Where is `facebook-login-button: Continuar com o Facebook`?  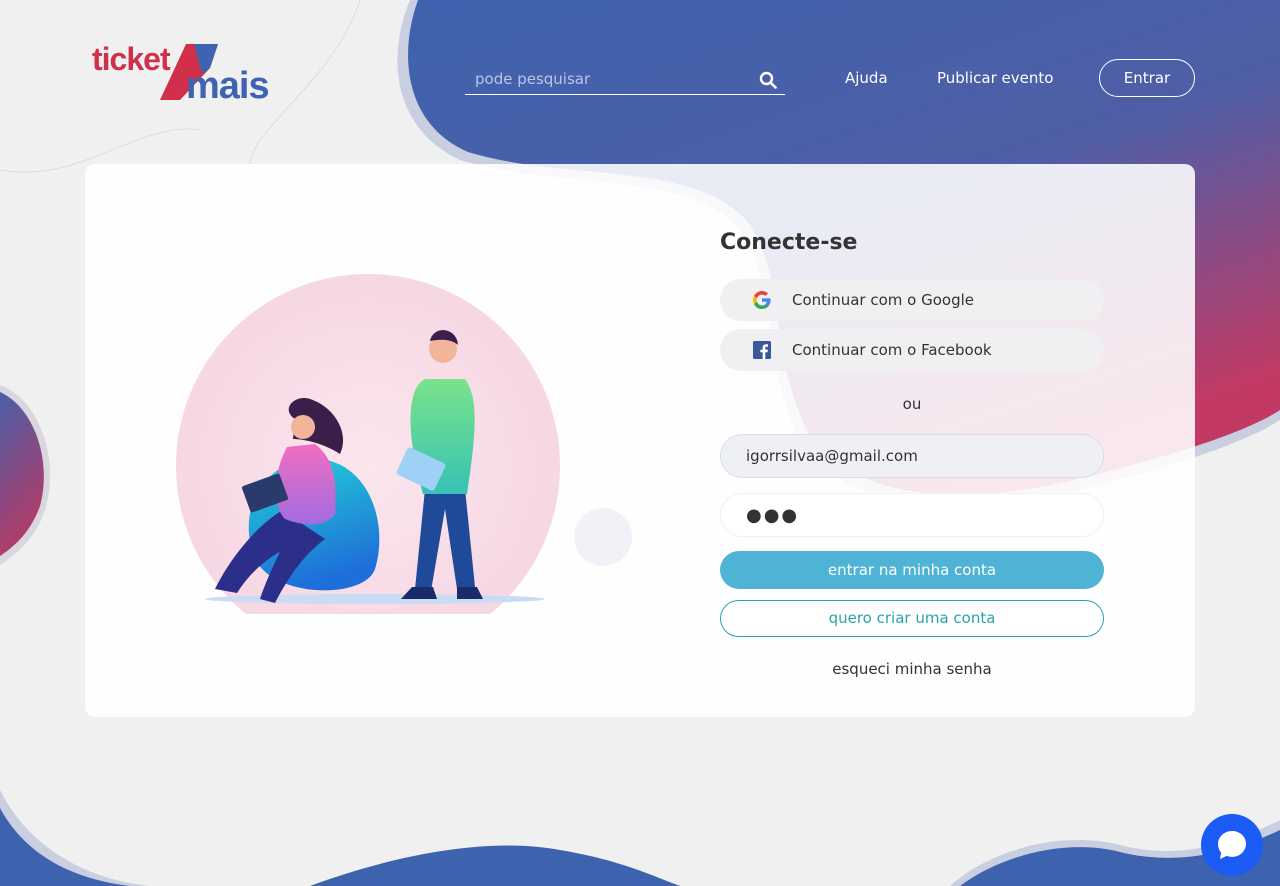 facebook-login-button: Continuar com o Facebook is located at coordinates (912, 350).